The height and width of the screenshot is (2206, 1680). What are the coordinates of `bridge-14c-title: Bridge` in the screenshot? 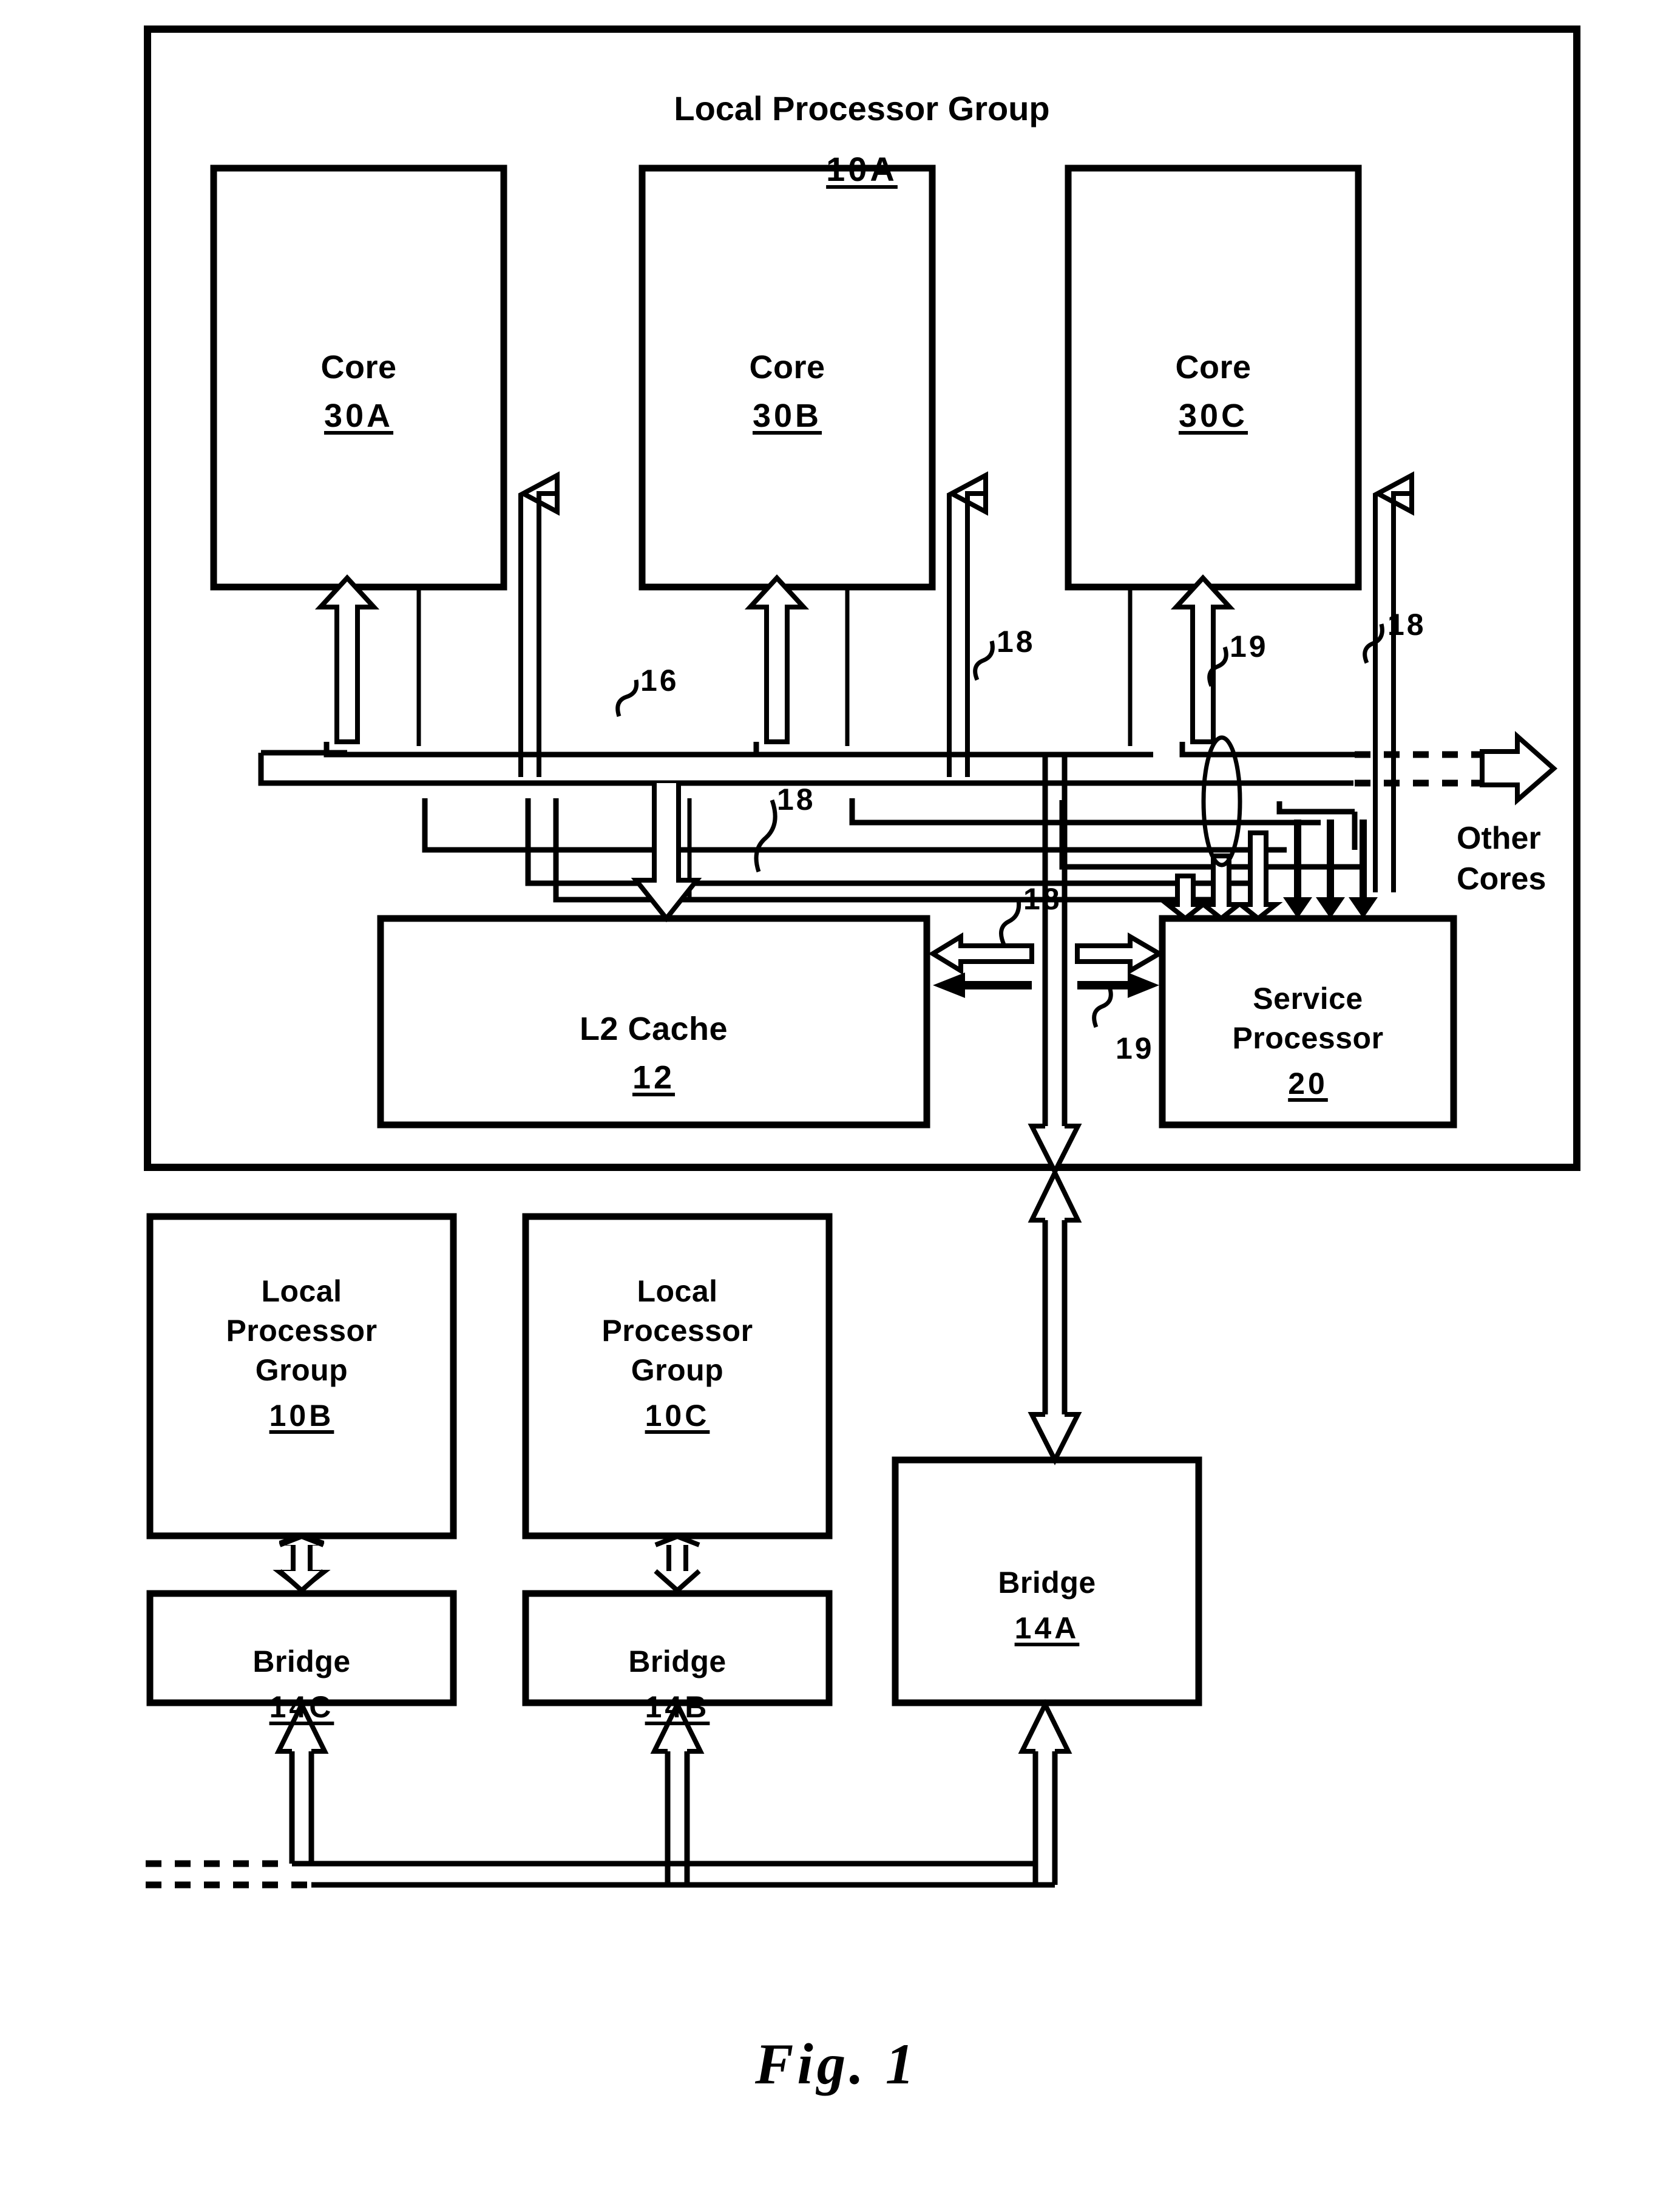 It's located at (301, 1661).